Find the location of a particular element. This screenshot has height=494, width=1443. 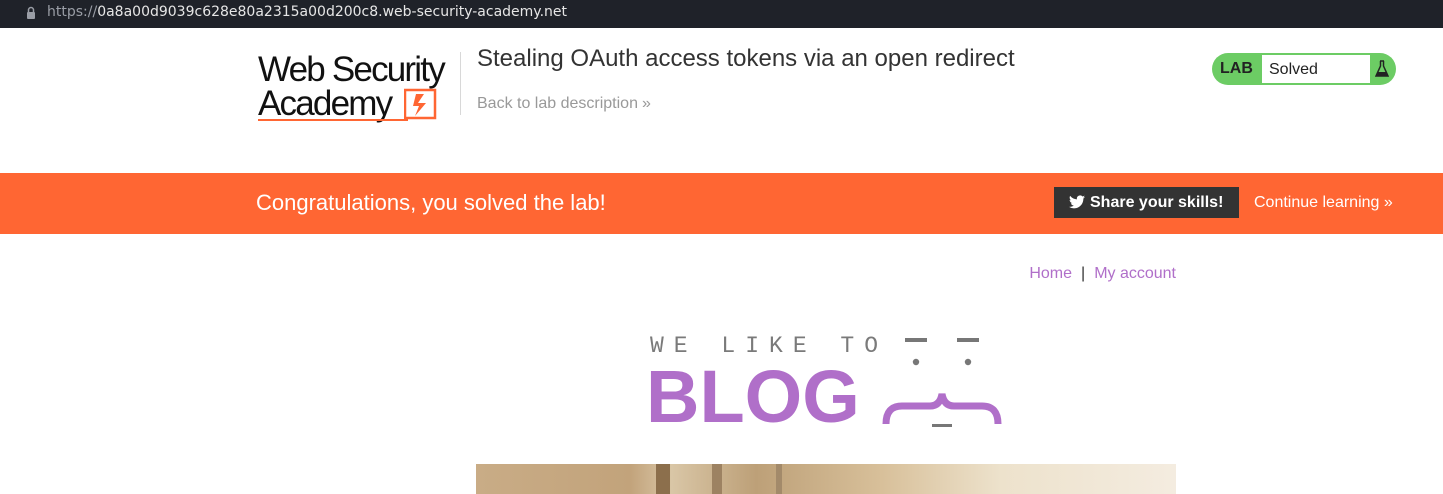

flask-icon is located at coordinates (1382, 68).